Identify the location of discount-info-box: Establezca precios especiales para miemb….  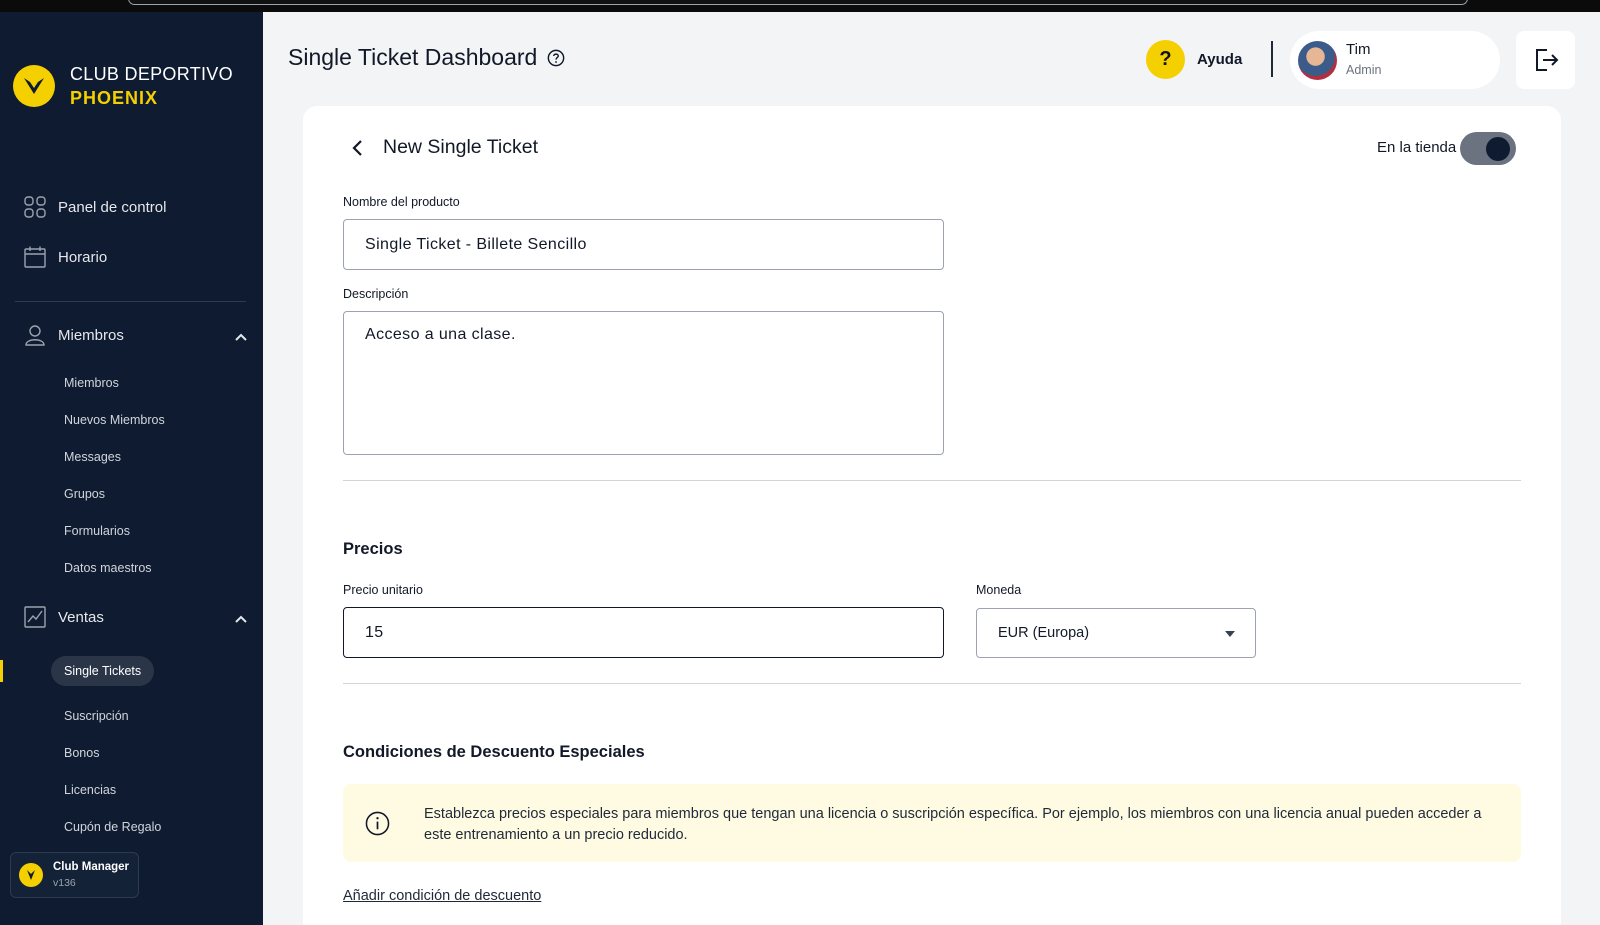
(932, 823).